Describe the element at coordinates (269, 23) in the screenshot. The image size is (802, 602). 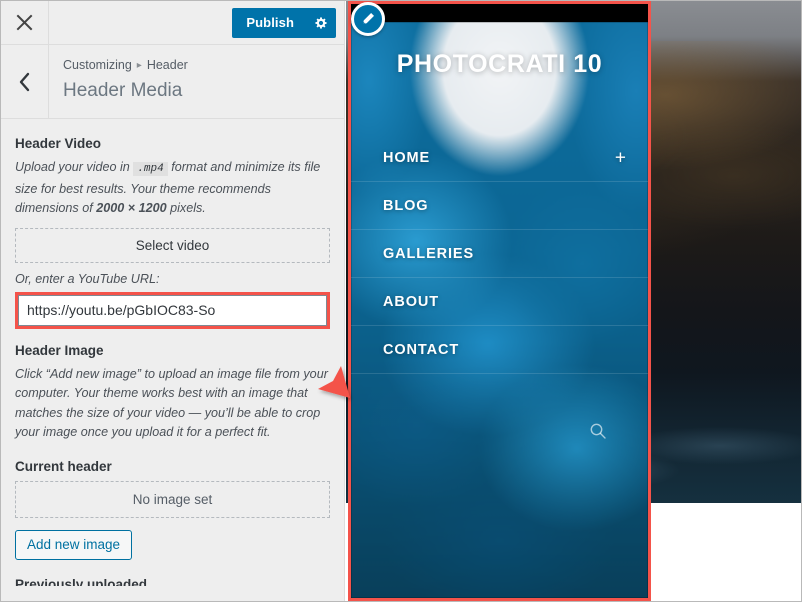
I see `publish-button: Publish` at that location.